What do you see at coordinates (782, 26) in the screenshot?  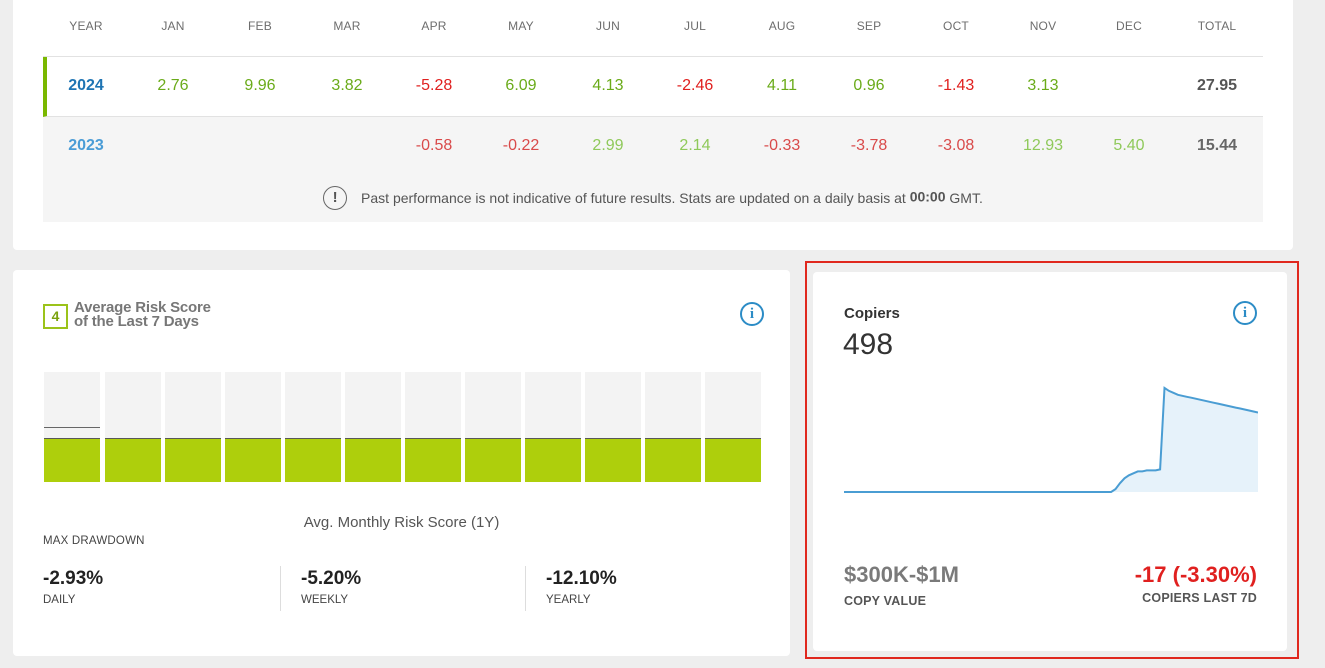 I see `column-header: AUG` at bounding box center [782, 26].